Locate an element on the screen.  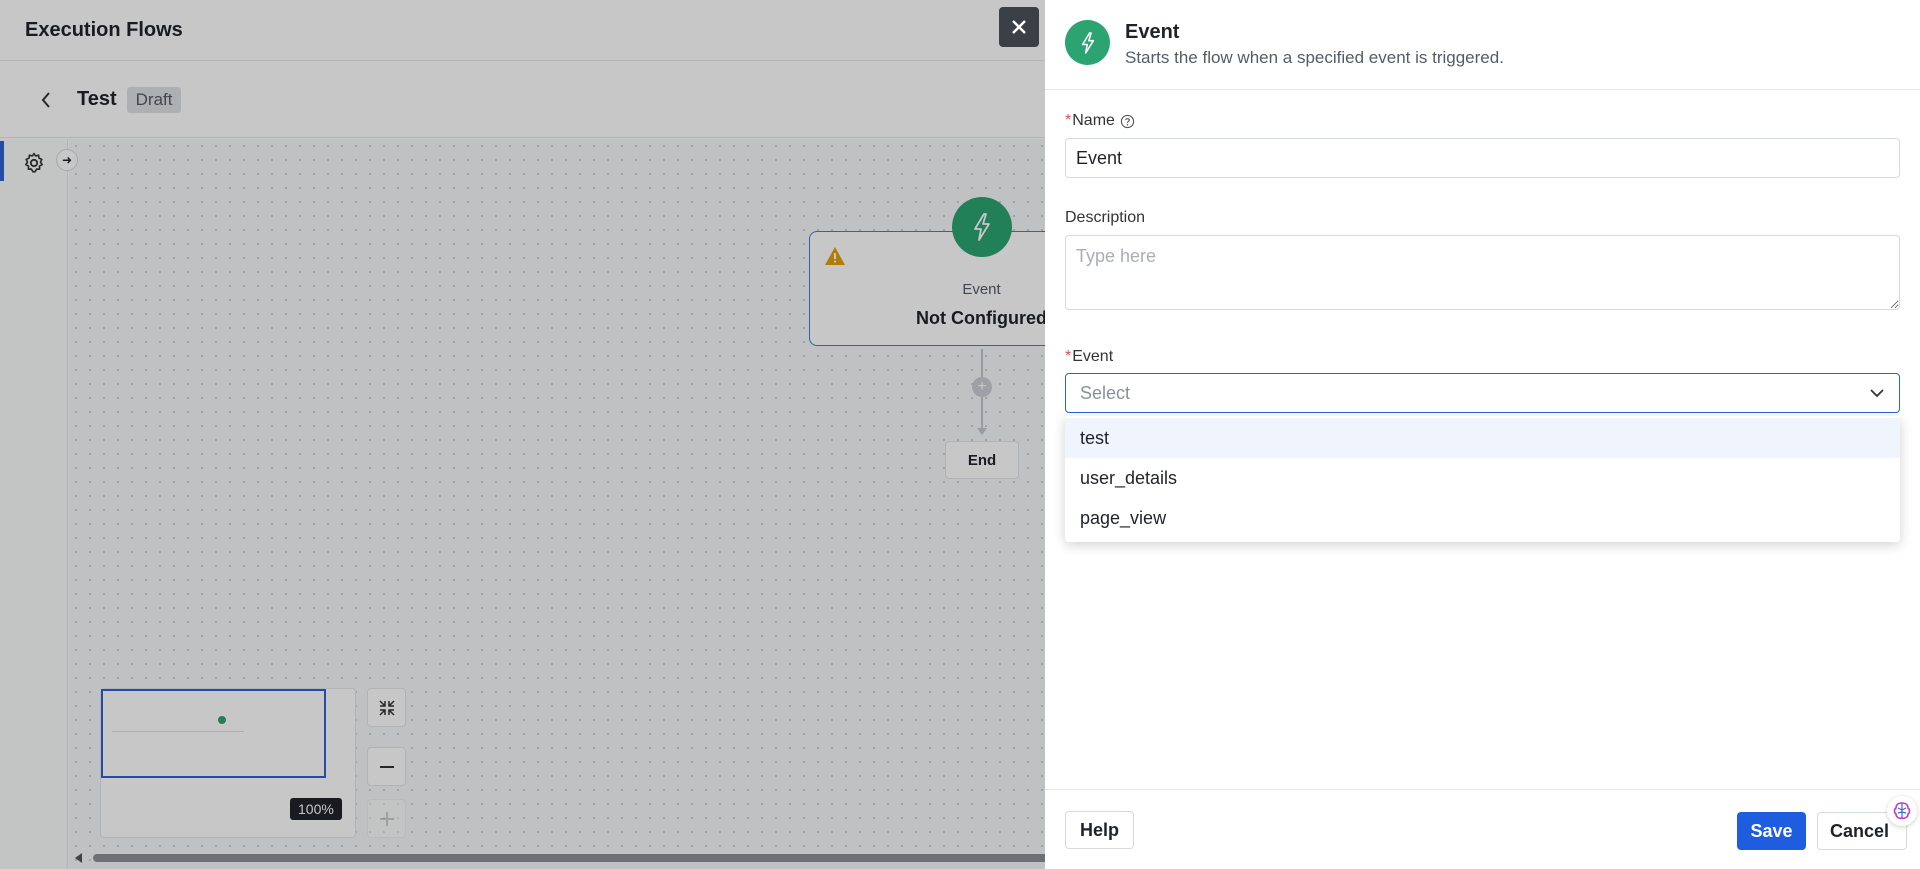
name-label: * Name is located at coordinates (1100, 121).